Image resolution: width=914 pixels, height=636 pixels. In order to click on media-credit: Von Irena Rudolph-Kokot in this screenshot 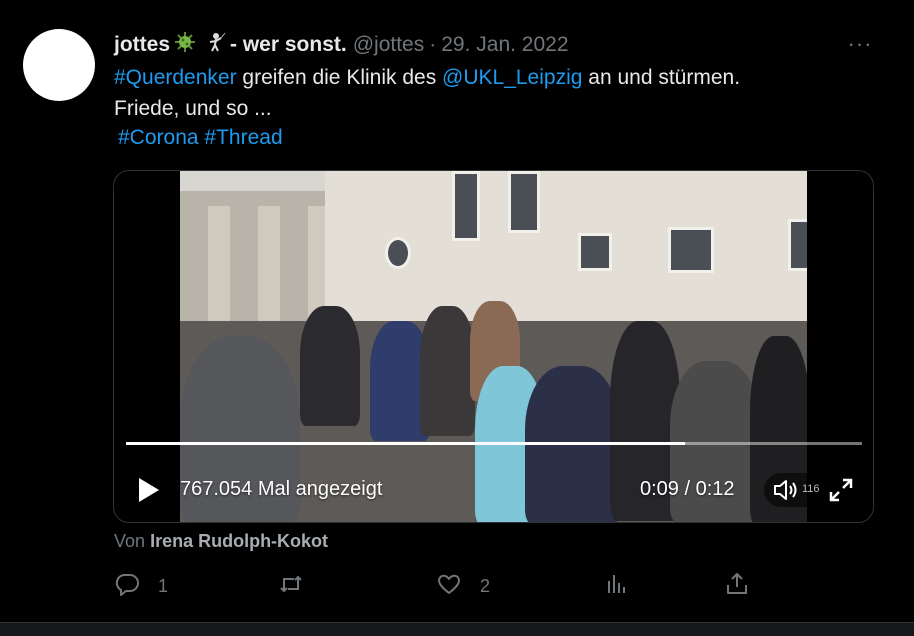, I will do `click(221, 541)`.